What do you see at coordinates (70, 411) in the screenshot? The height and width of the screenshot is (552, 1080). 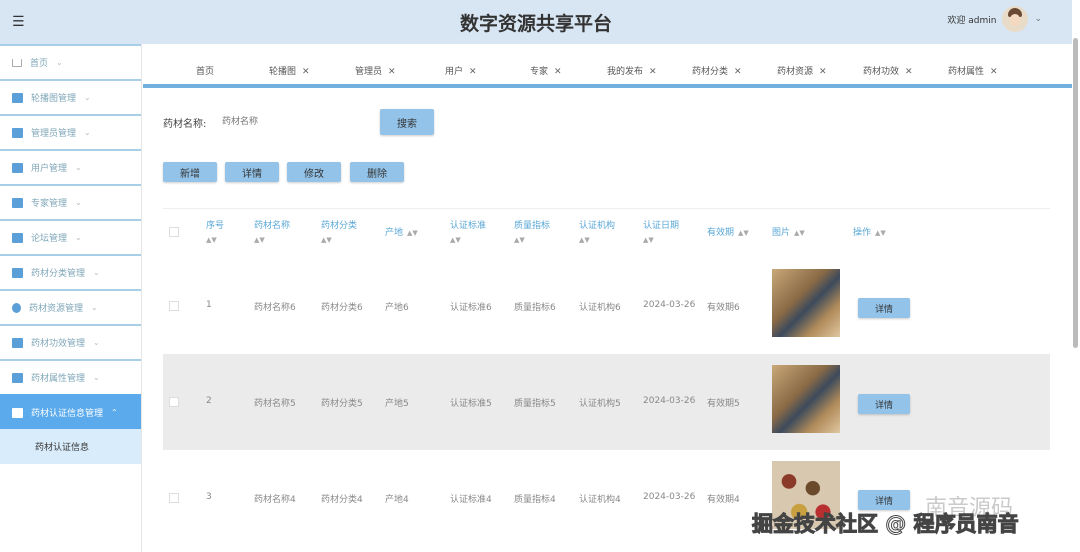 I see `sidebar-item: 药材认证信息管理 ⌃` at bounding box center [70, 411].